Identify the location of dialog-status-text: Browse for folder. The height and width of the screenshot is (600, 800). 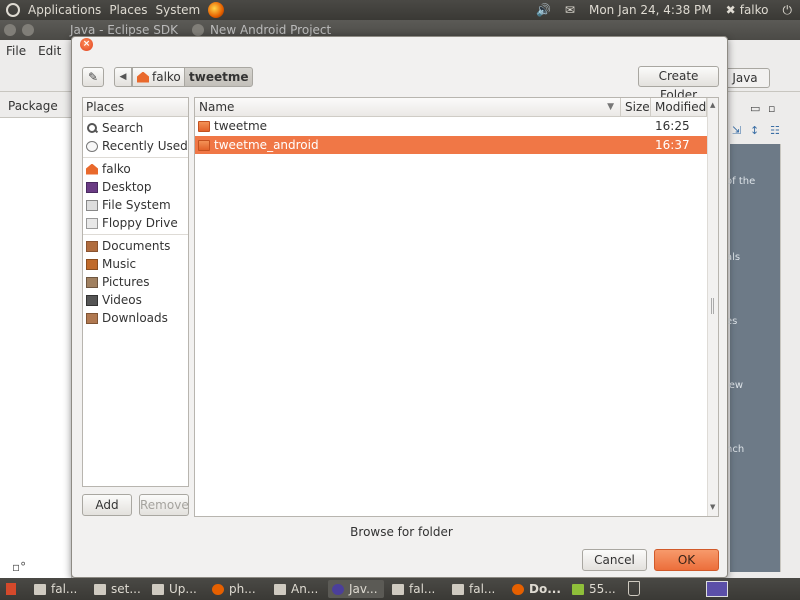
(401, 532).